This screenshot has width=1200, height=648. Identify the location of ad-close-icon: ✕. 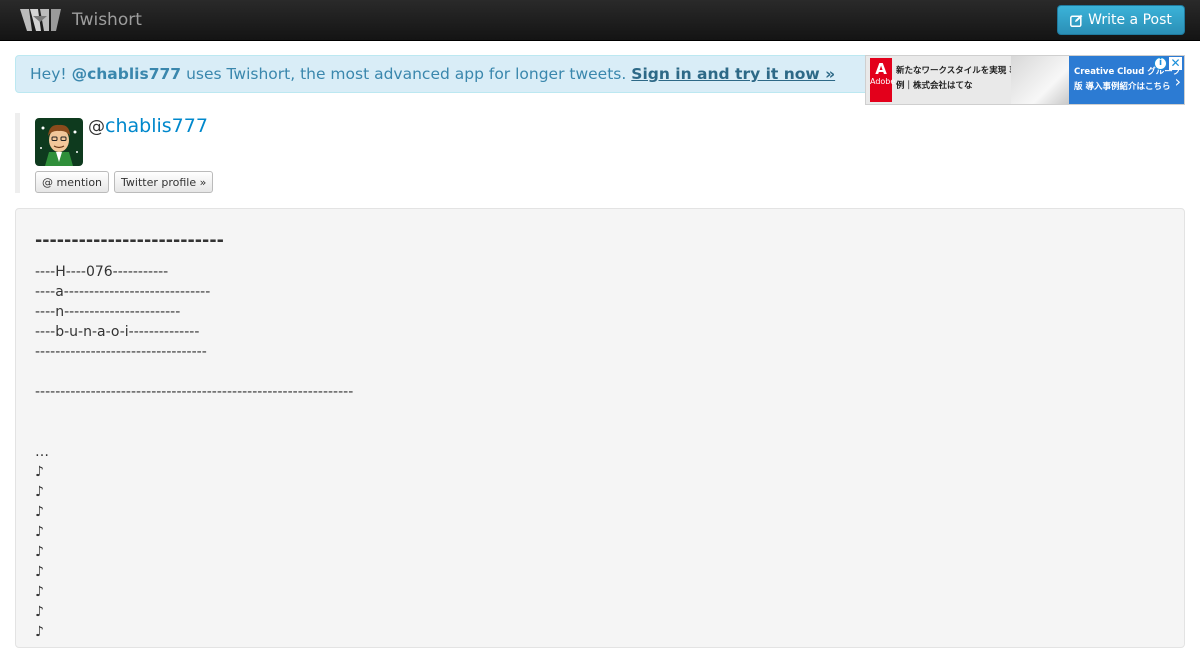
(1175, 63).